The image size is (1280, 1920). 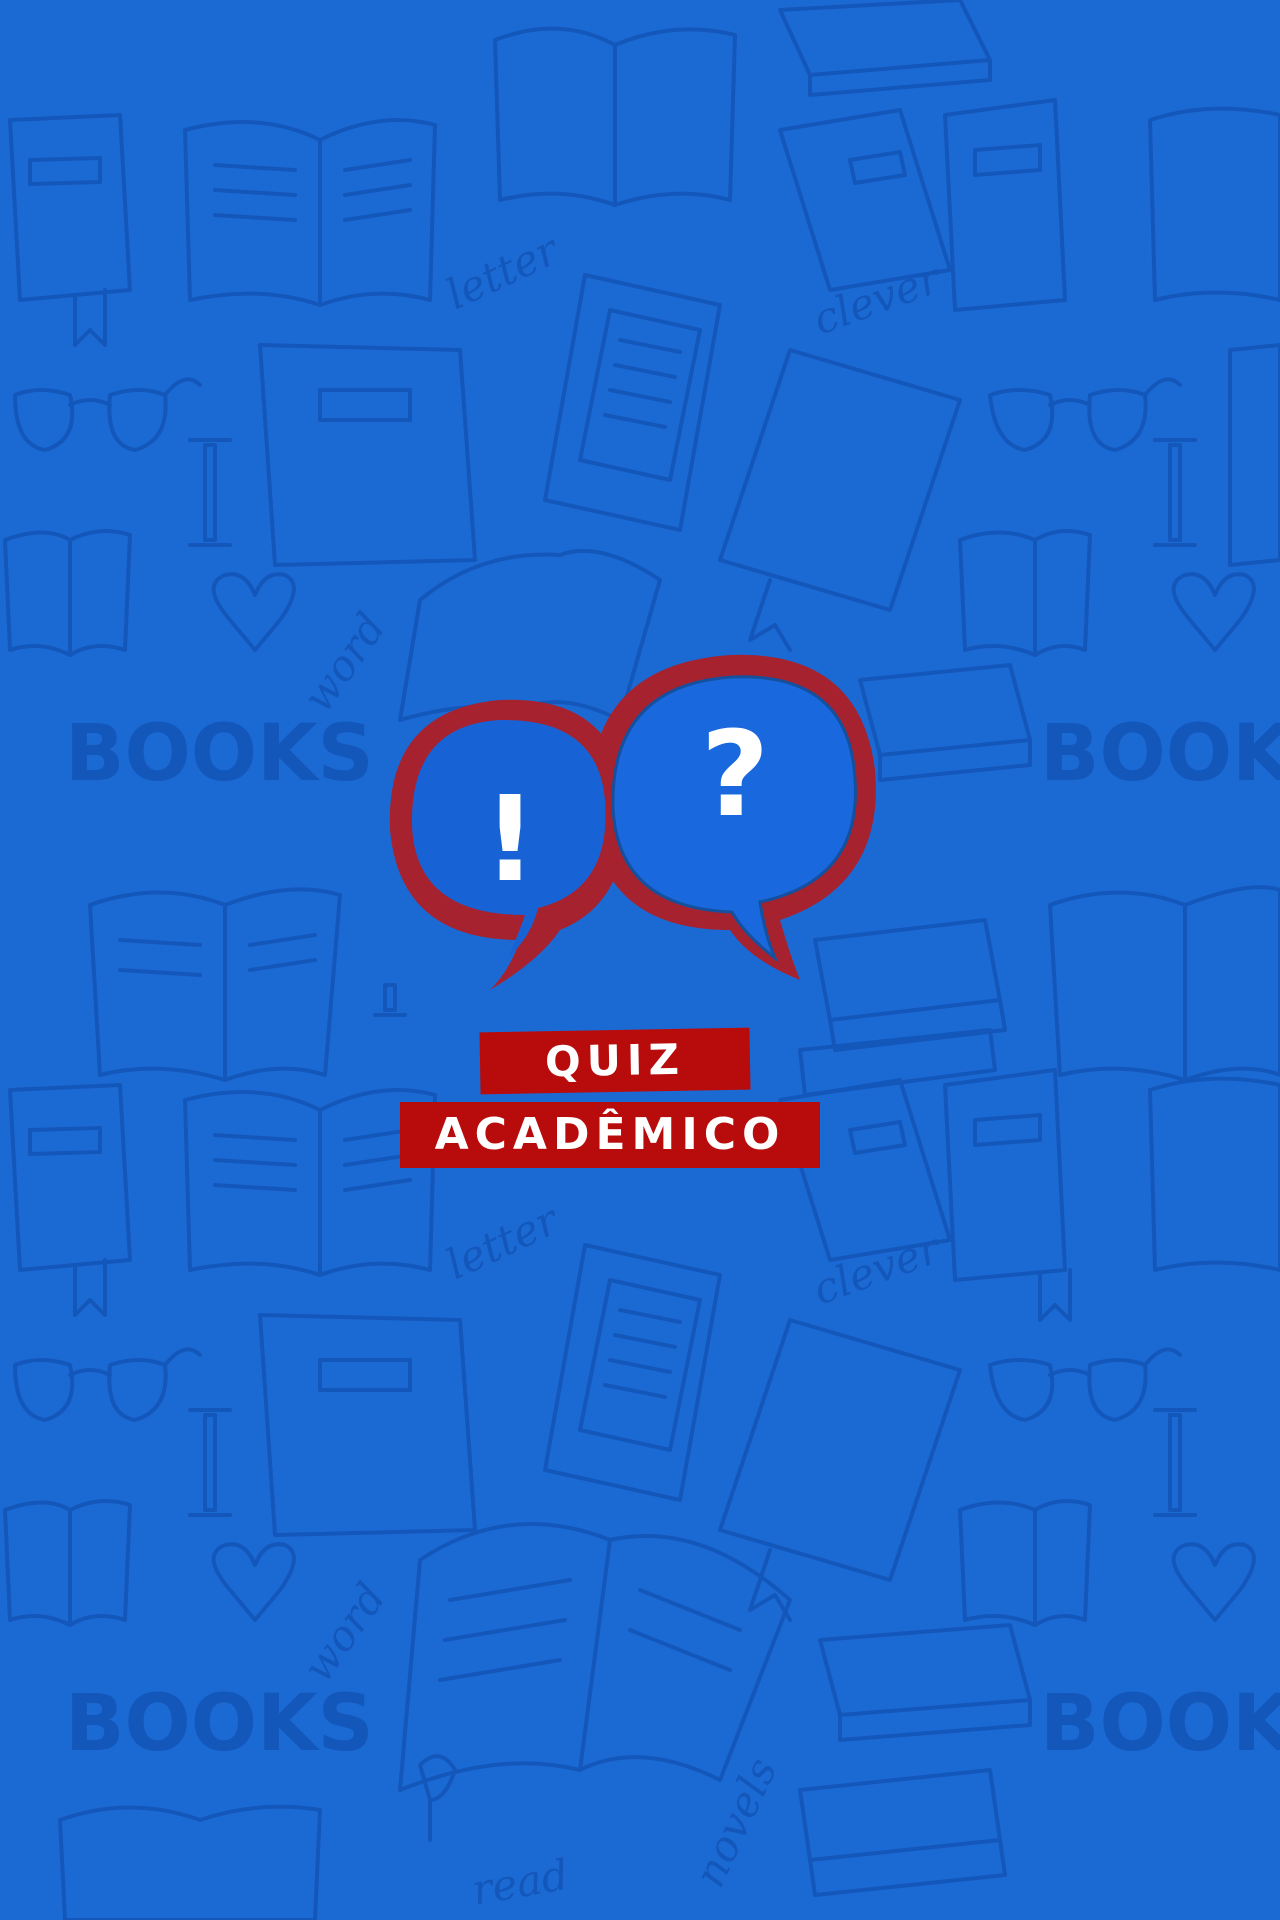 What do you see at coordinates (632, 822) in the screenshot?
I see `speech-bubbles-graphic: ! ?` at bounding box center [632, 822].